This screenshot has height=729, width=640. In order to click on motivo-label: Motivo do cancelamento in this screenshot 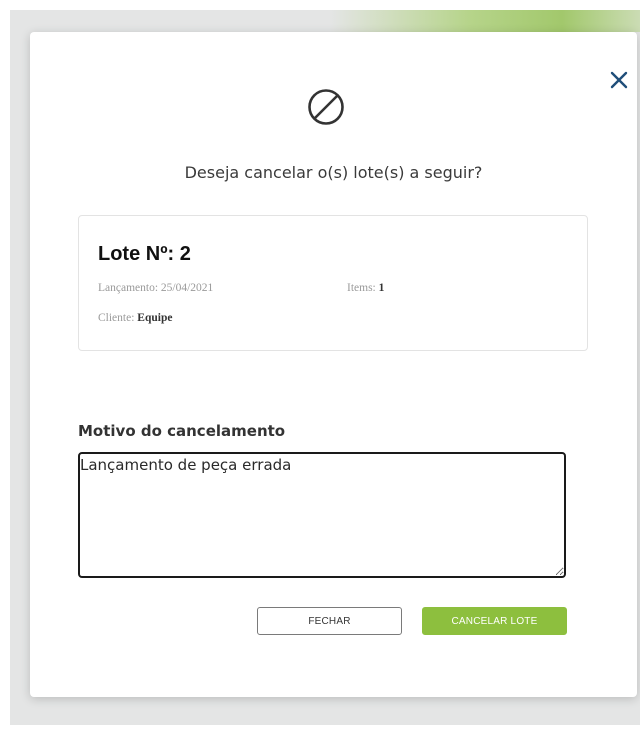, I will do `click(182, 431)`.